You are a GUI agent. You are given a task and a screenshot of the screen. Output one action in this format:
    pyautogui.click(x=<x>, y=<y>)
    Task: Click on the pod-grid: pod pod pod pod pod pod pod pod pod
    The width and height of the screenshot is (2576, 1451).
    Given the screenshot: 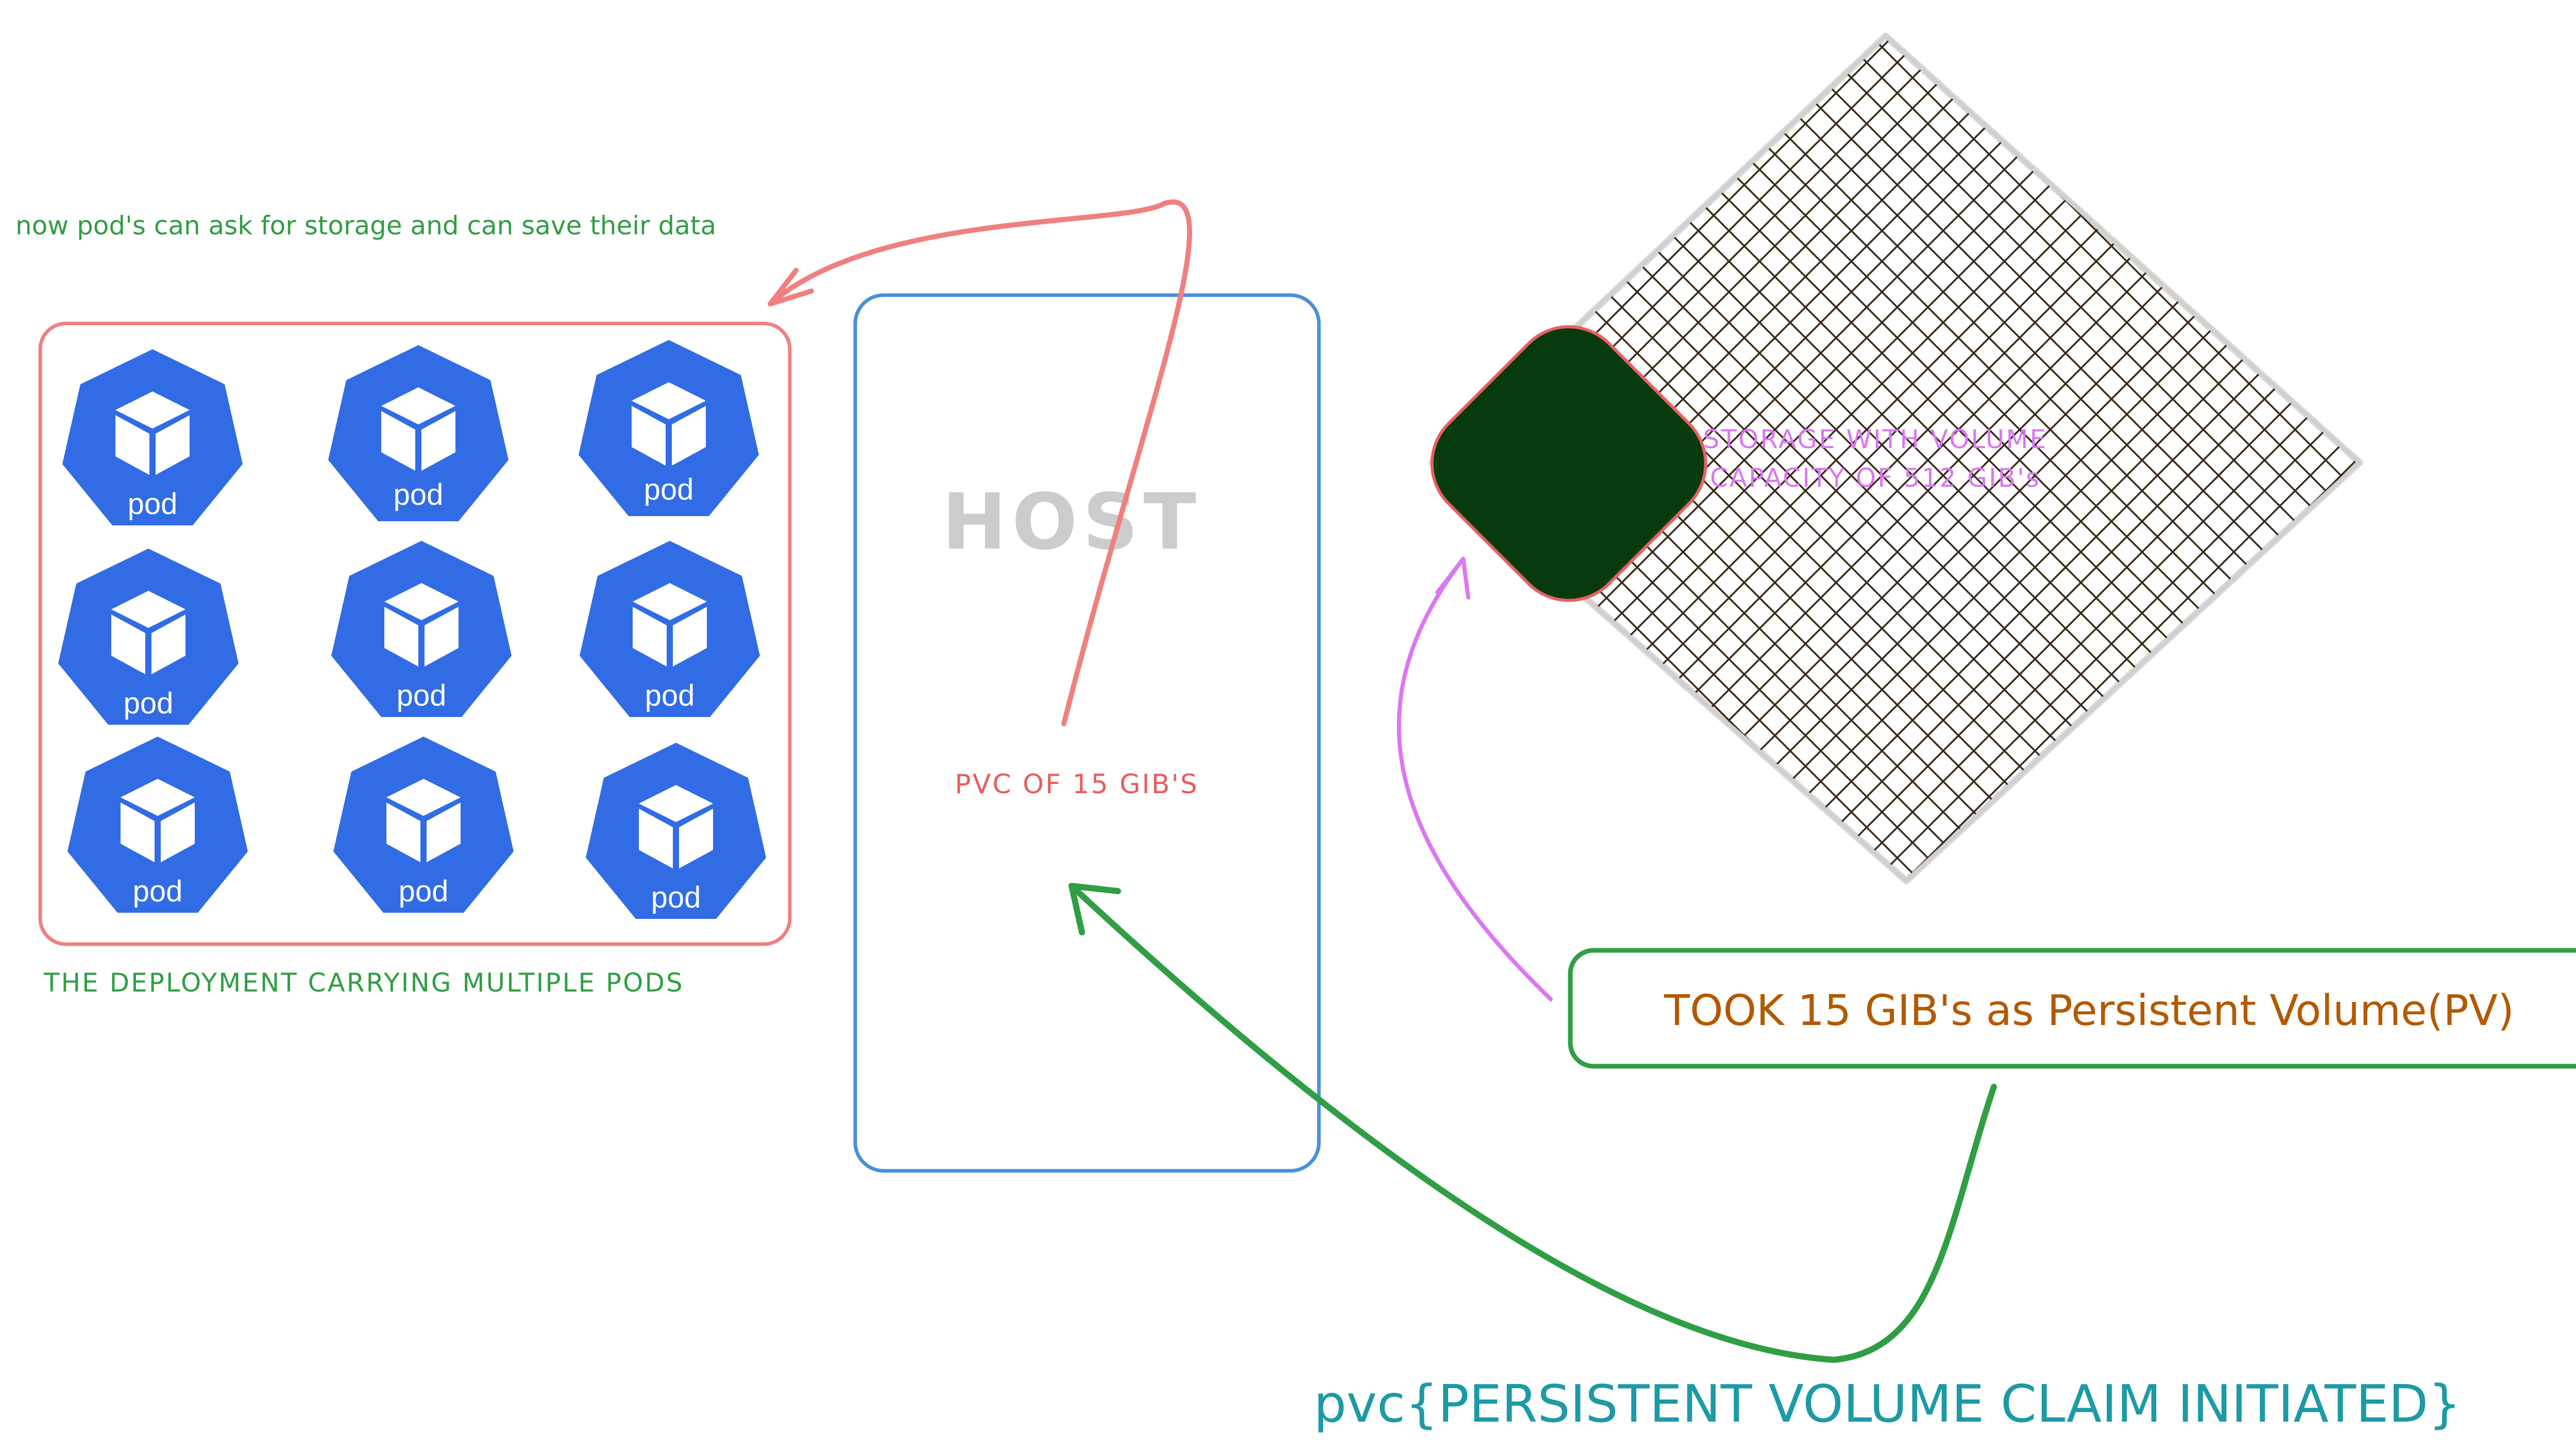 What is the action you would take?
    pyautogui.click(x=412, y=629)
    